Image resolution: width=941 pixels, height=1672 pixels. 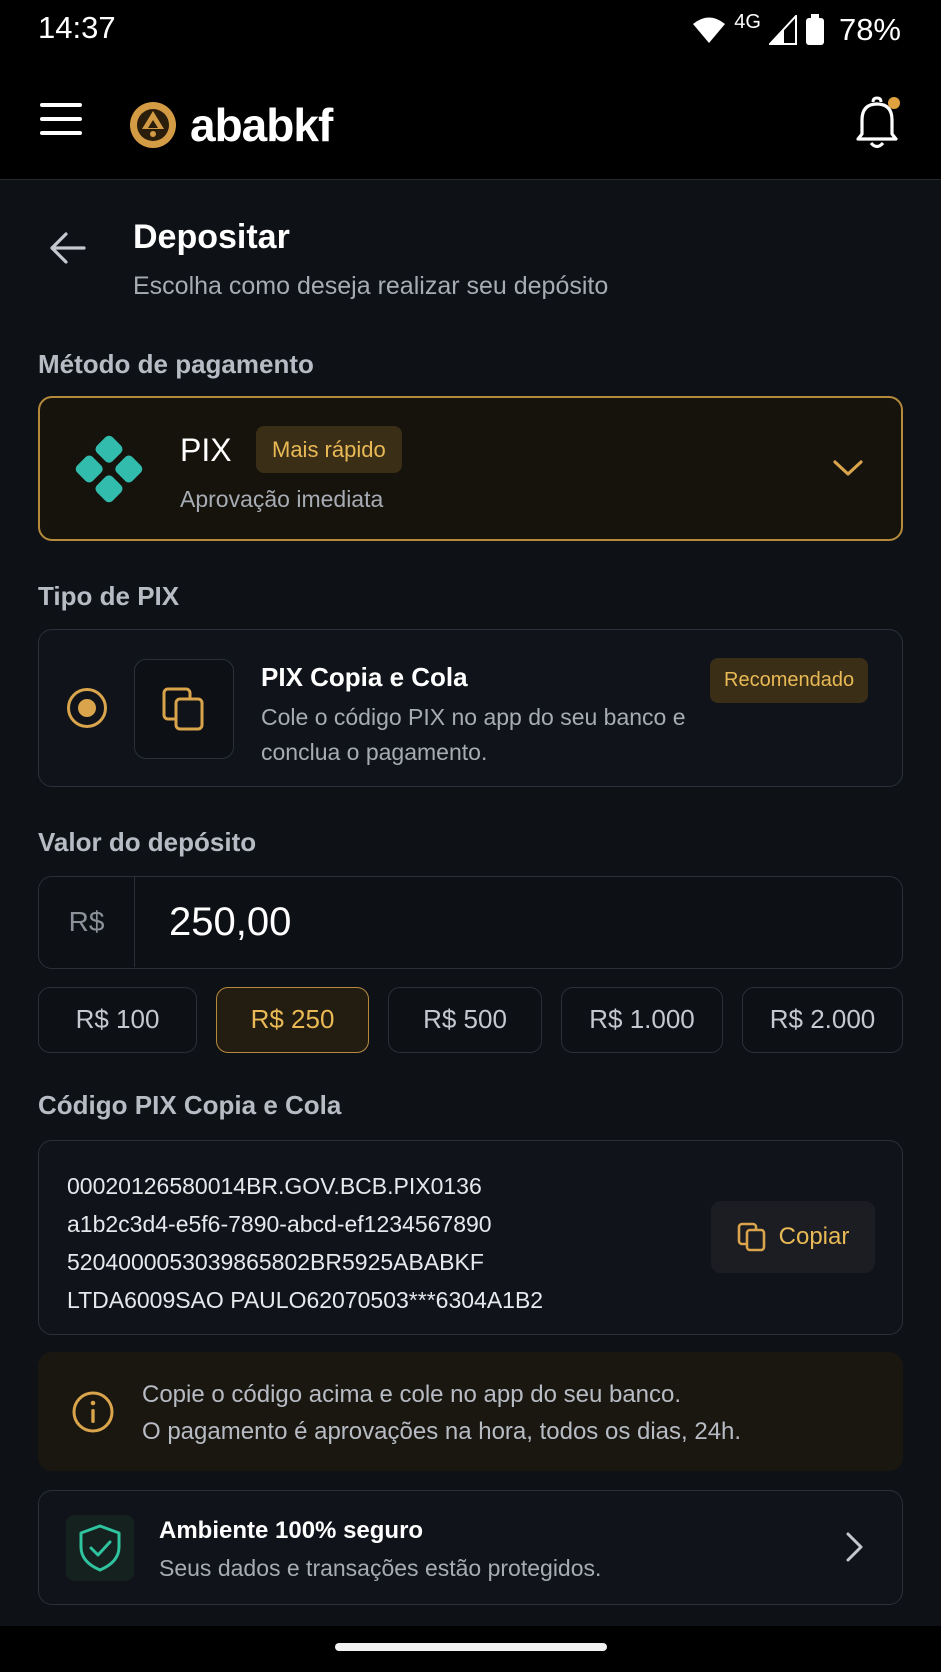 I want to click on status-bar: 14:37 4G 78%, so click(x=470, y=31).